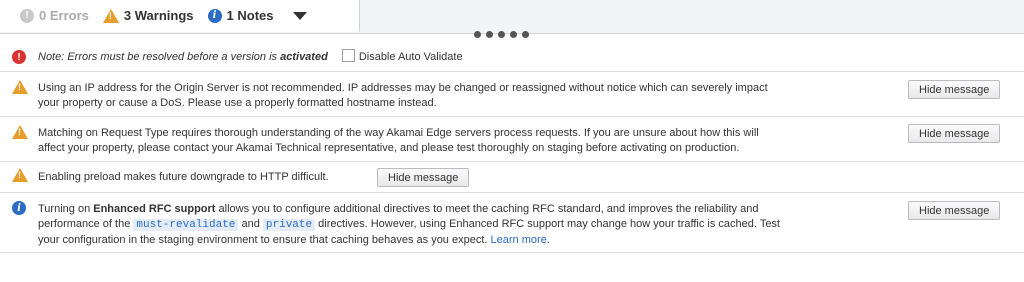 The image size is (1024, 282). Describe the element at coordinates (548, 240) in the screenshot. I see `rfc-text: .` at that location.